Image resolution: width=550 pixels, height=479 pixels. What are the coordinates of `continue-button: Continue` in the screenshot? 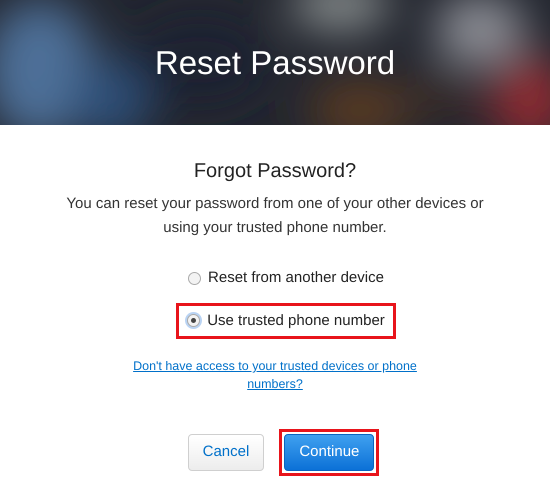 It's located at (329, 452).